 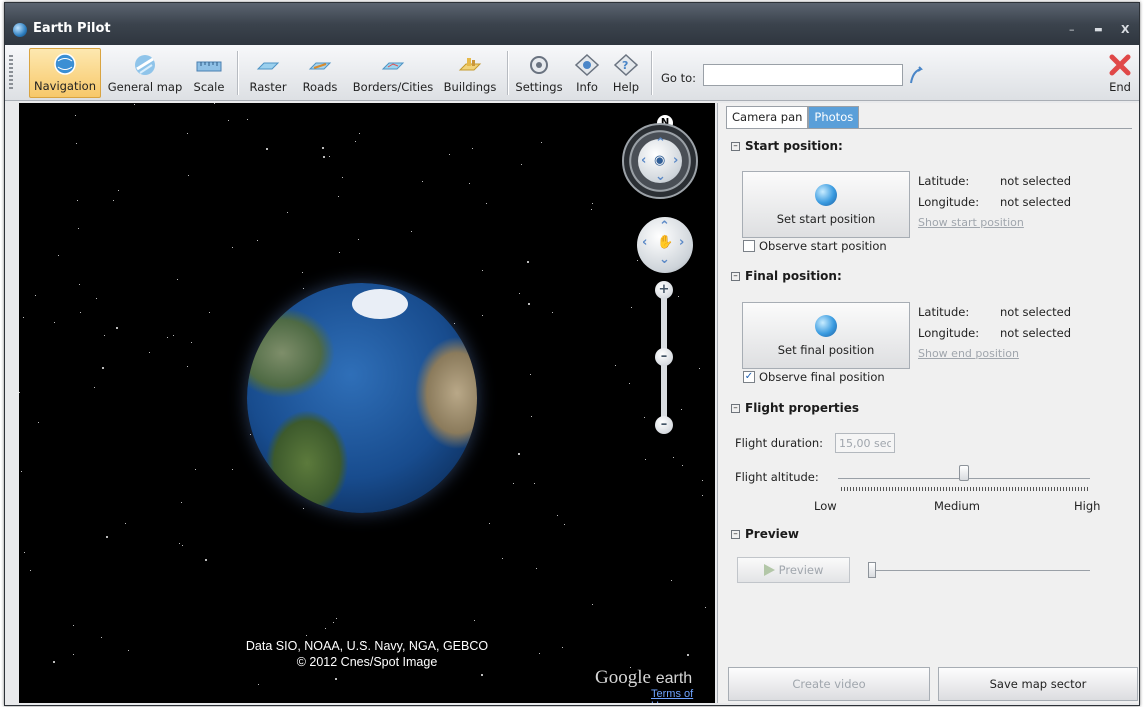 I want to click on raster-button: Raster, so click(x=268, y=73).